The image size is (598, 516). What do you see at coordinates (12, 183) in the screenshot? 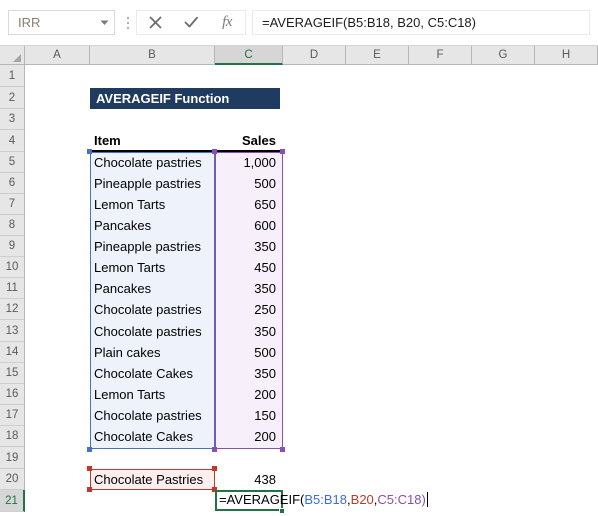
I see `row-header-6: 6` at bounding box center [12, 183].